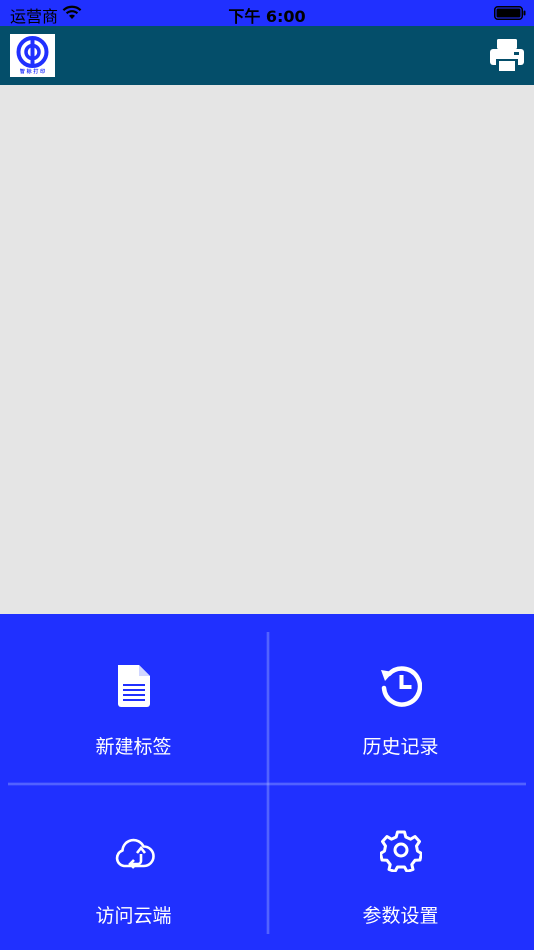  What do you see at coordinates (134, 686) in the screenshot?
I see `document-icon` at bounding box center [134, 686].